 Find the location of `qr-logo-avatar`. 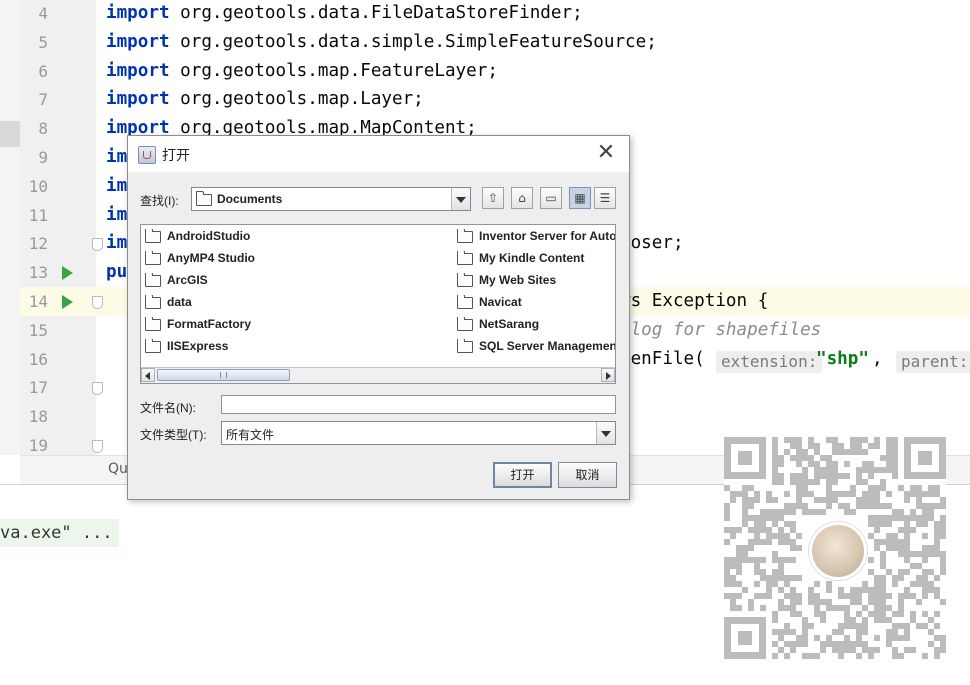

qr-logo-avatar is located at coordinates (838, 551).